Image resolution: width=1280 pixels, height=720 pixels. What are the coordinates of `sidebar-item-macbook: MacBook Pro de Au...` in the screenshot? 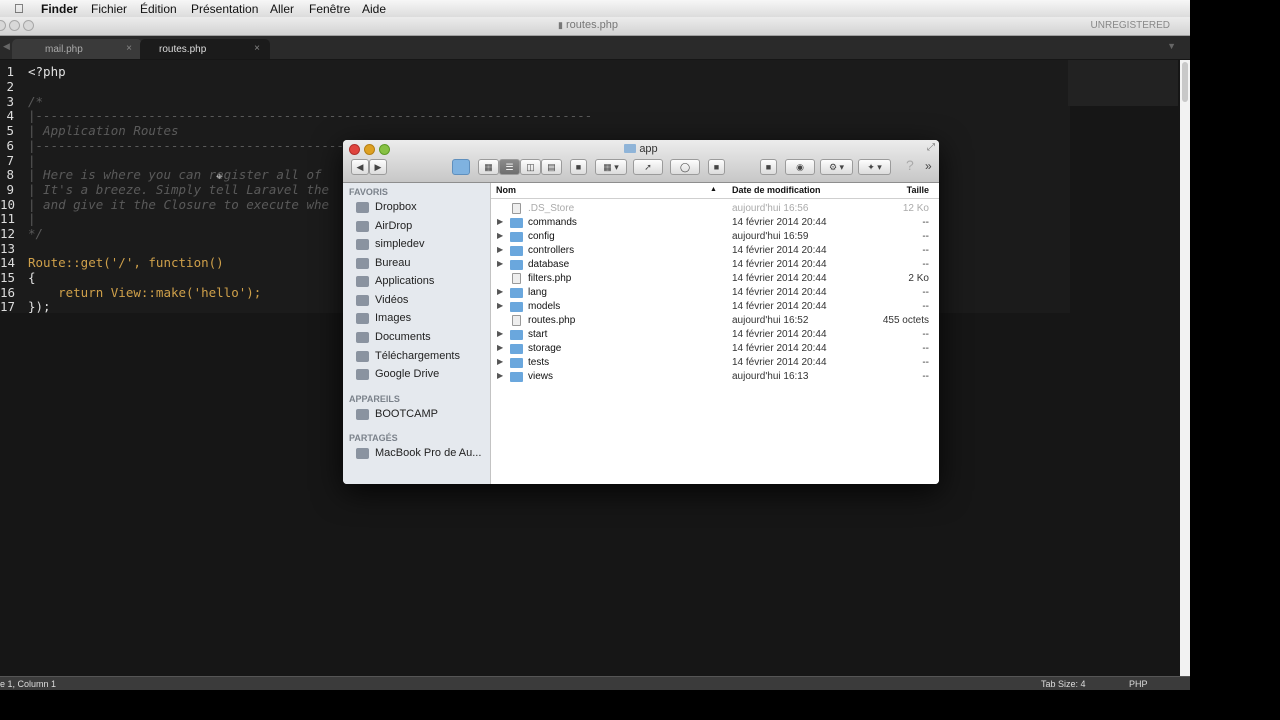 It's located at (422, 454).